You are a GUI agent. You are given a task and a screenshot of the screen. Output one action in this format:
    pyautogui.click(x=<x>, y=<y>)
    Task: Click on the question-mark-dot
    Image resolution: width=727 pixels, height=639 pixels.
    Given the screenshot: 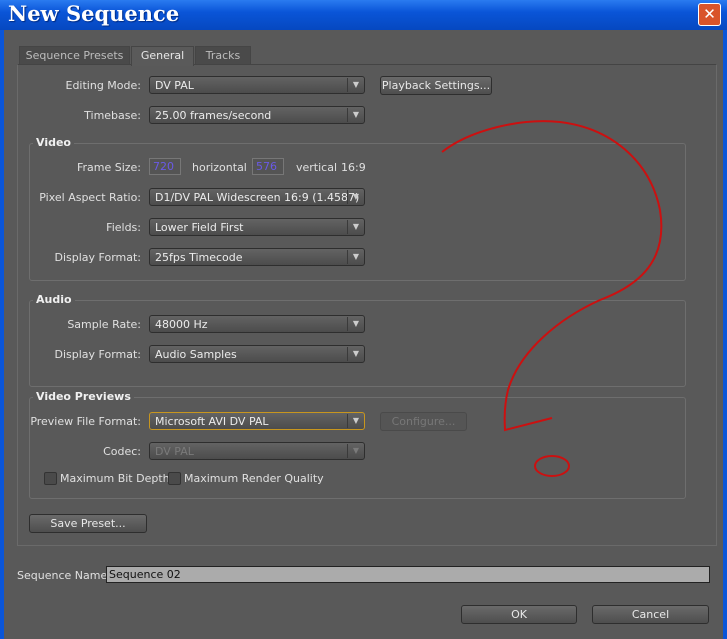 What is the action you would take?
    pyautogui.click(x=552, y=466)
    